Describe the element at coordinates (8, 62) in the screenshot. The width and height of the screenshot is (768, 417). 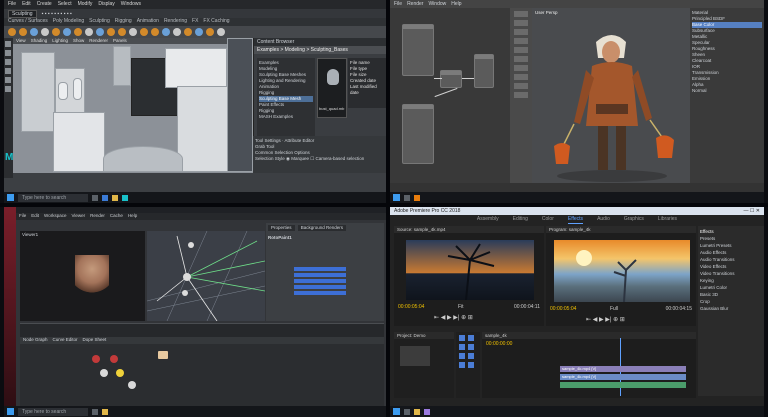
I see `paint-select-icon` at that location.